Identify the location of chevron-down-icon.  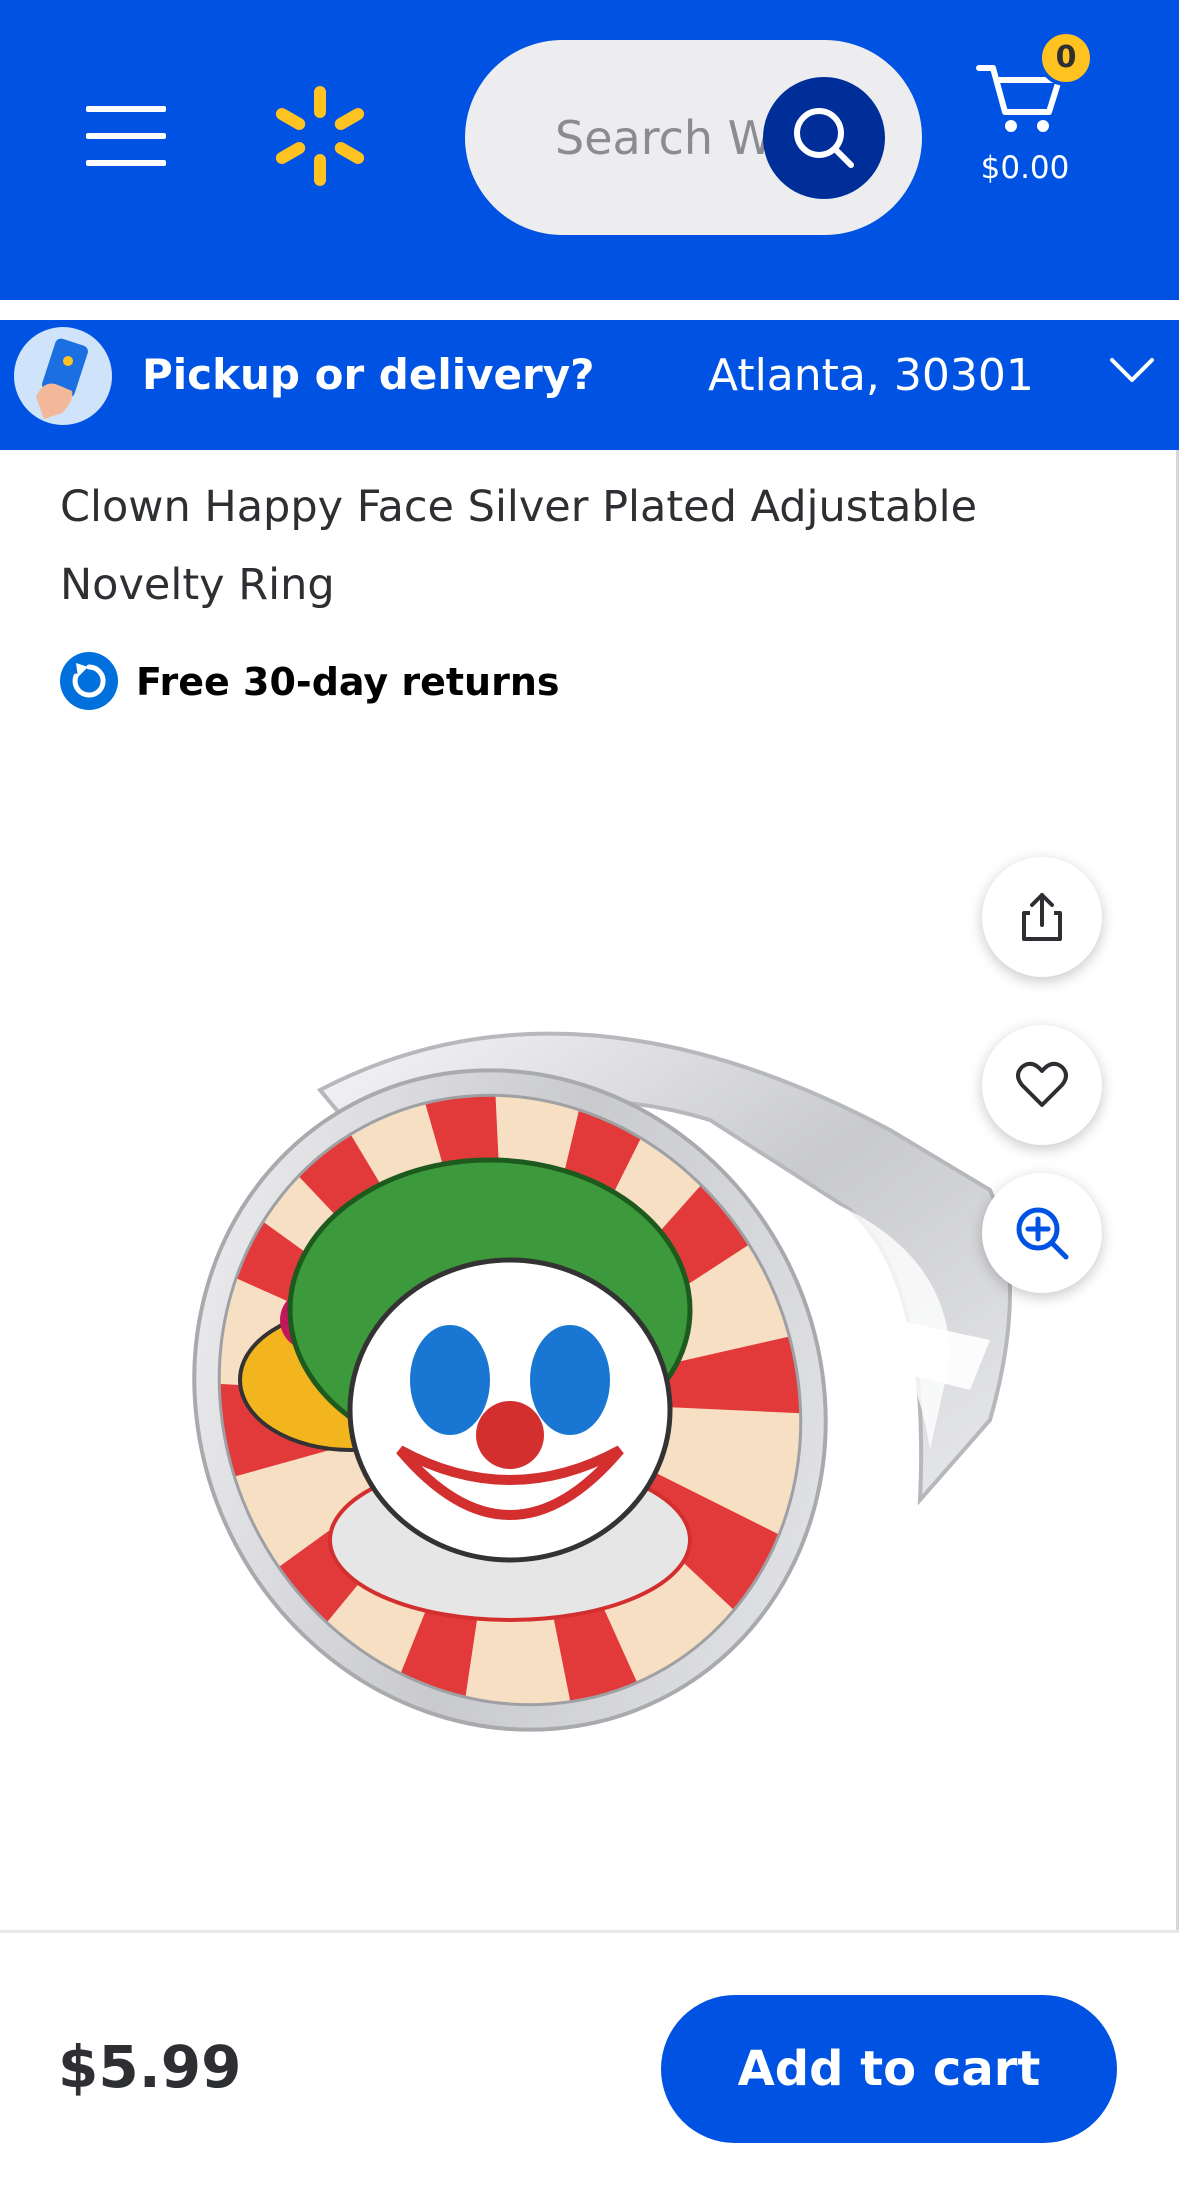
(1132, 370).